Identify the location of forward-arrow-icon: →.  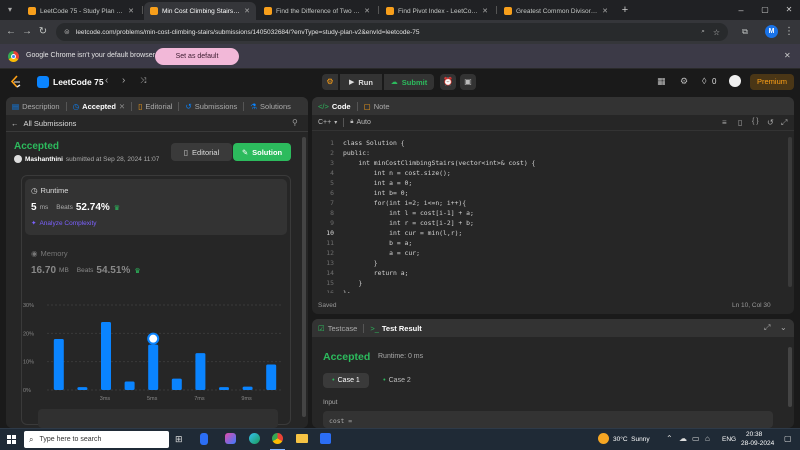
(27, 32).